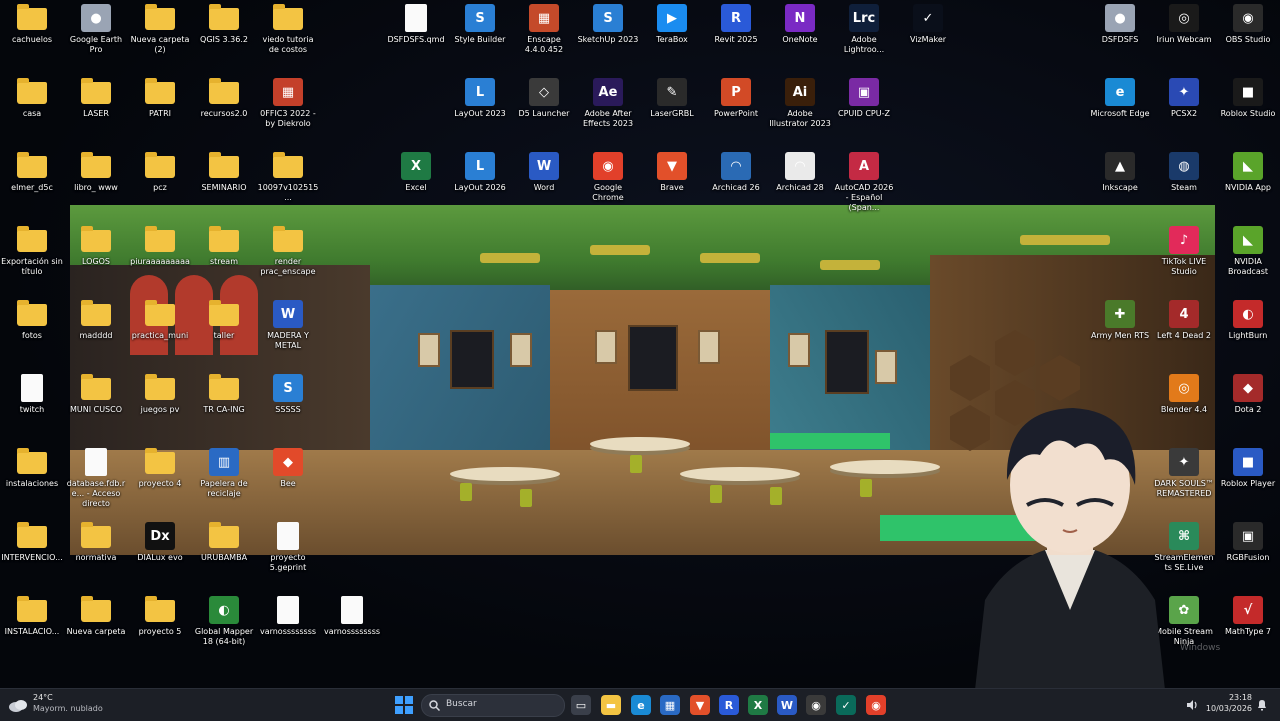  Describe the element at coordinates (1248, 394) in the screenshot. I see `desktop-icon-dota-2: ◆ Dota 2` at that location.